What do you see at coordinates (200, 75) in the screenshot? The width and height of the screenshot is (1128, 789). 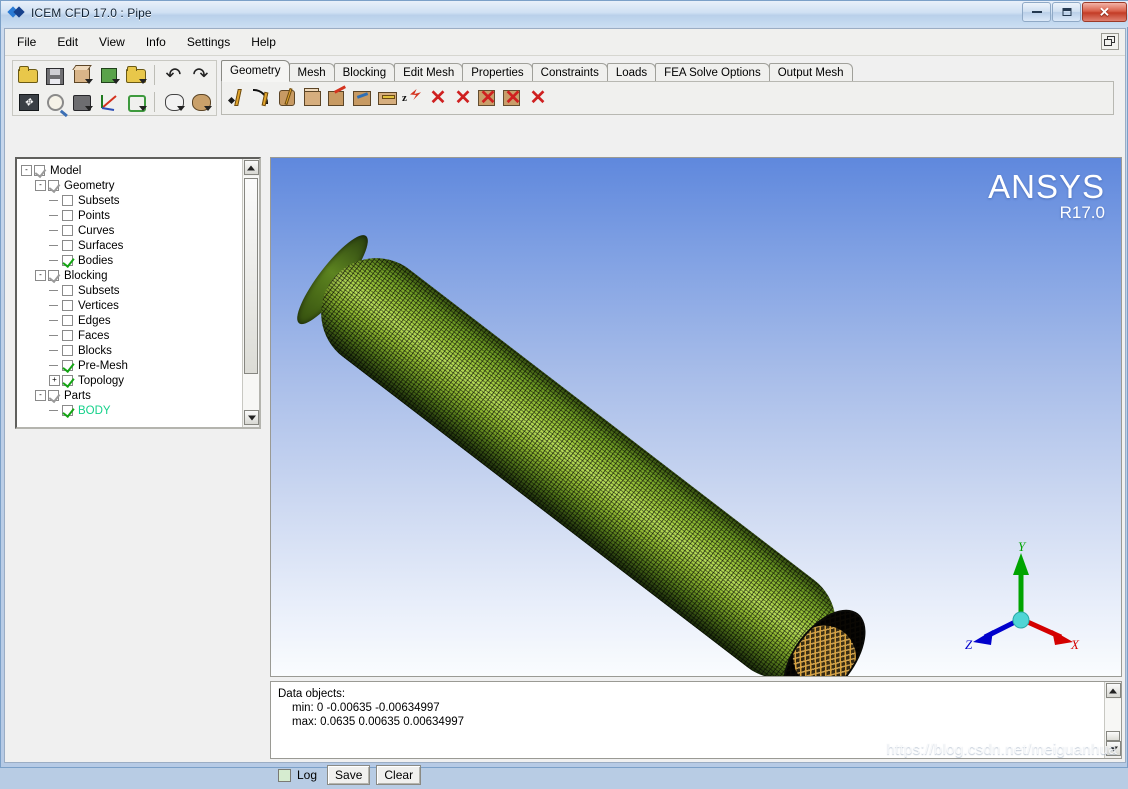 I see `redo-button: ↷` at bounding box center [200, 75].